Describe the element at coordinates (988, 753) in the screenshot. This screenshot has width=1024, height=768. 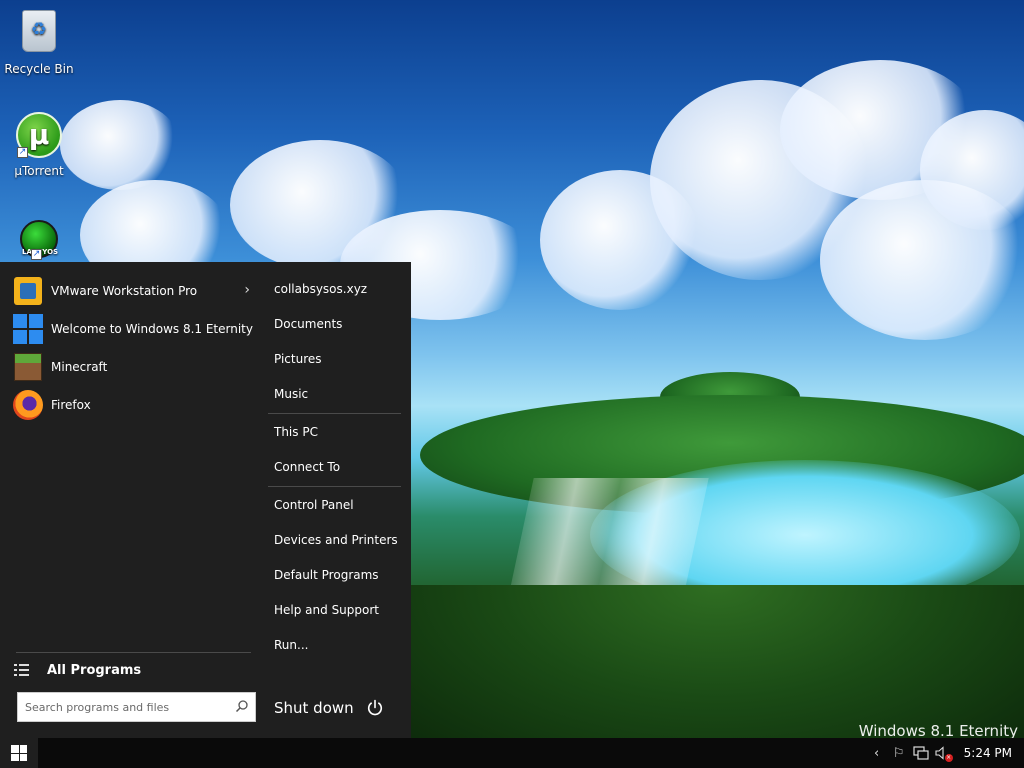
I see `taskbar-clock: 5:24 PM` at that location.